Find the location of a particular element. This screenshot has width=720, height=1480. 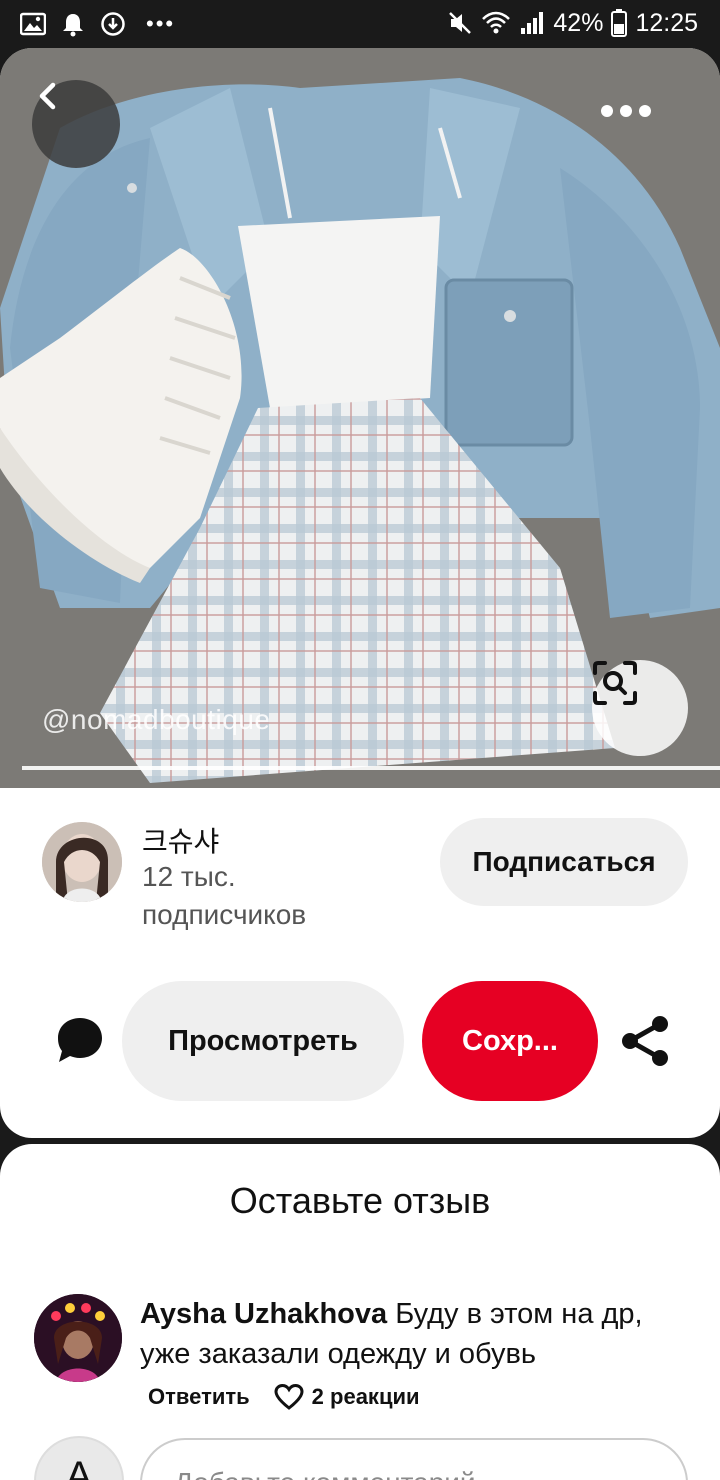

battery-percent: 42% is located at coordinates (578, 22).